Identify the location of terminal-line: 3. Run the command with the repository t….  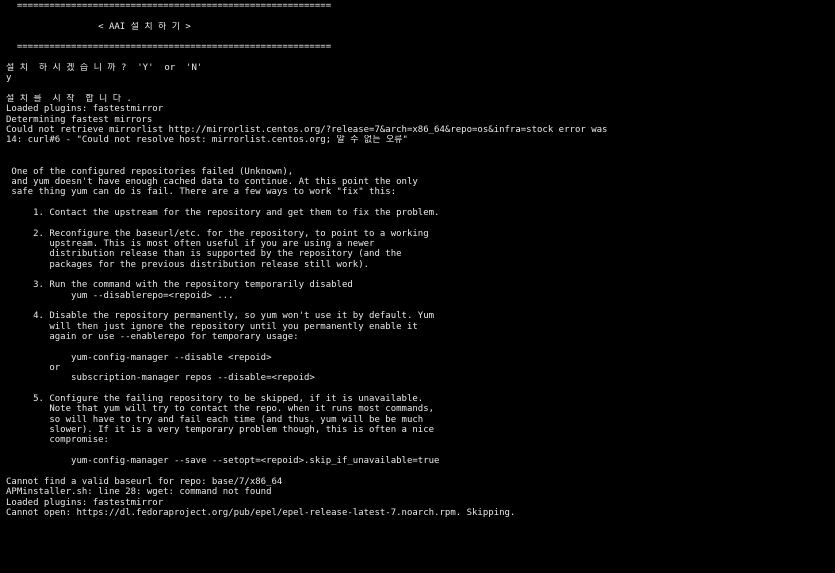
(179, 285).